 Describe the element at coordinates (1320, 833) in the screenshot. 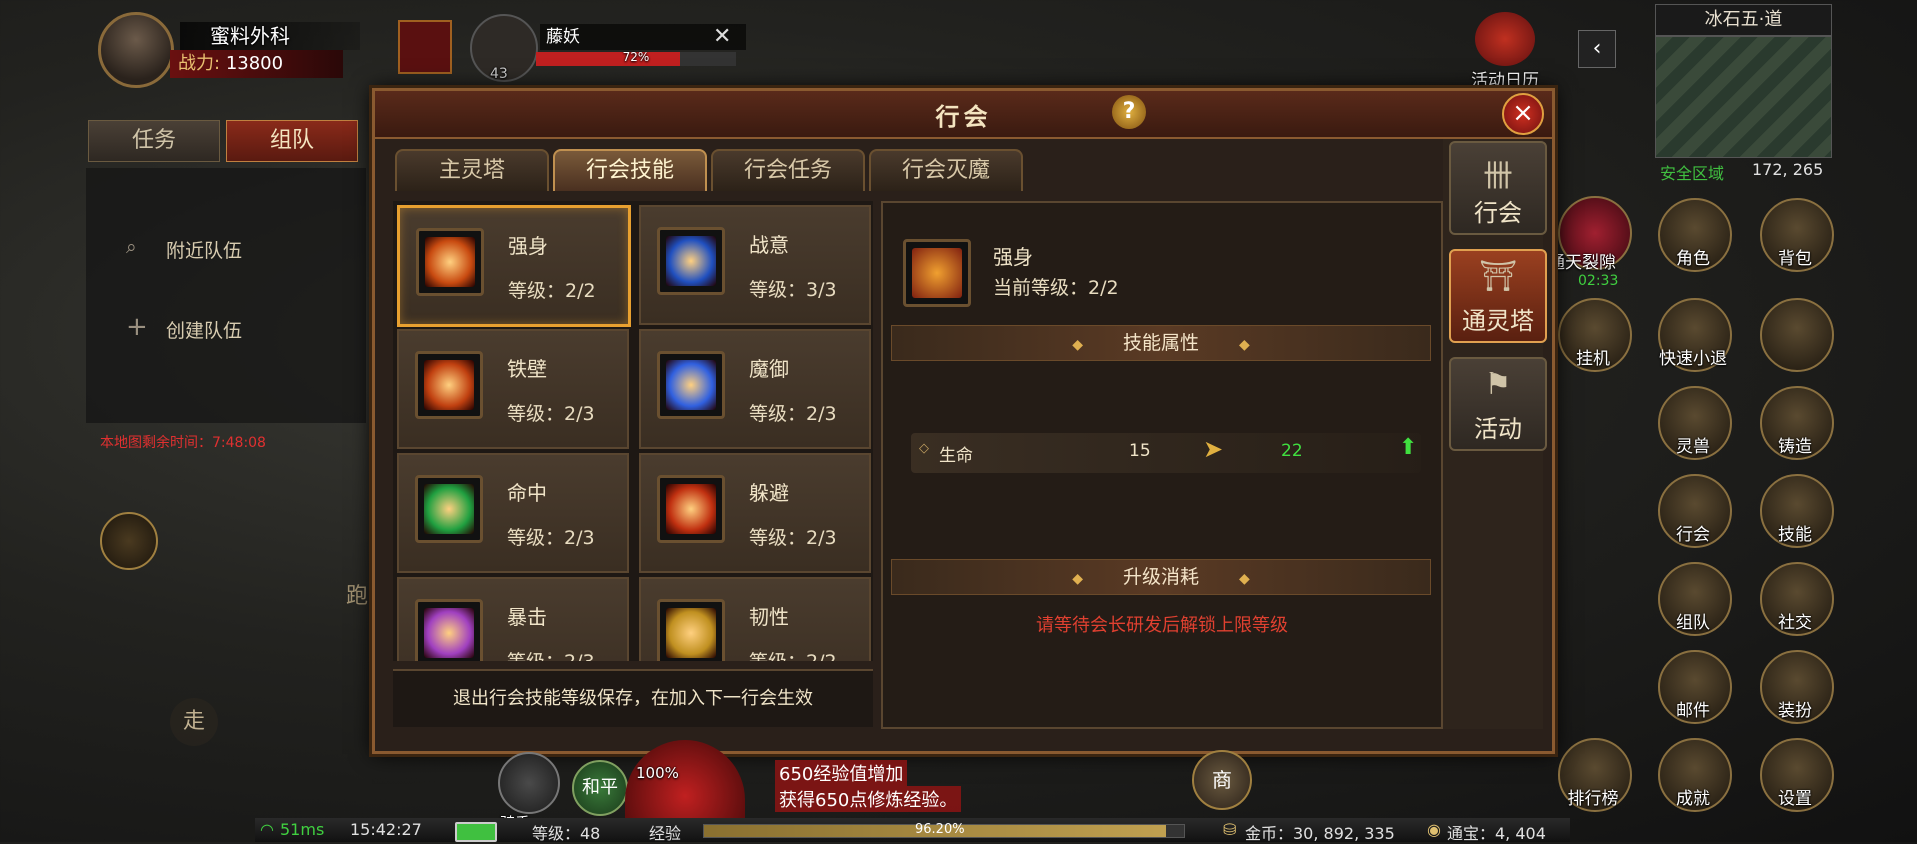

I see `gold-amount: 金币：30, 892, 335` at that location.